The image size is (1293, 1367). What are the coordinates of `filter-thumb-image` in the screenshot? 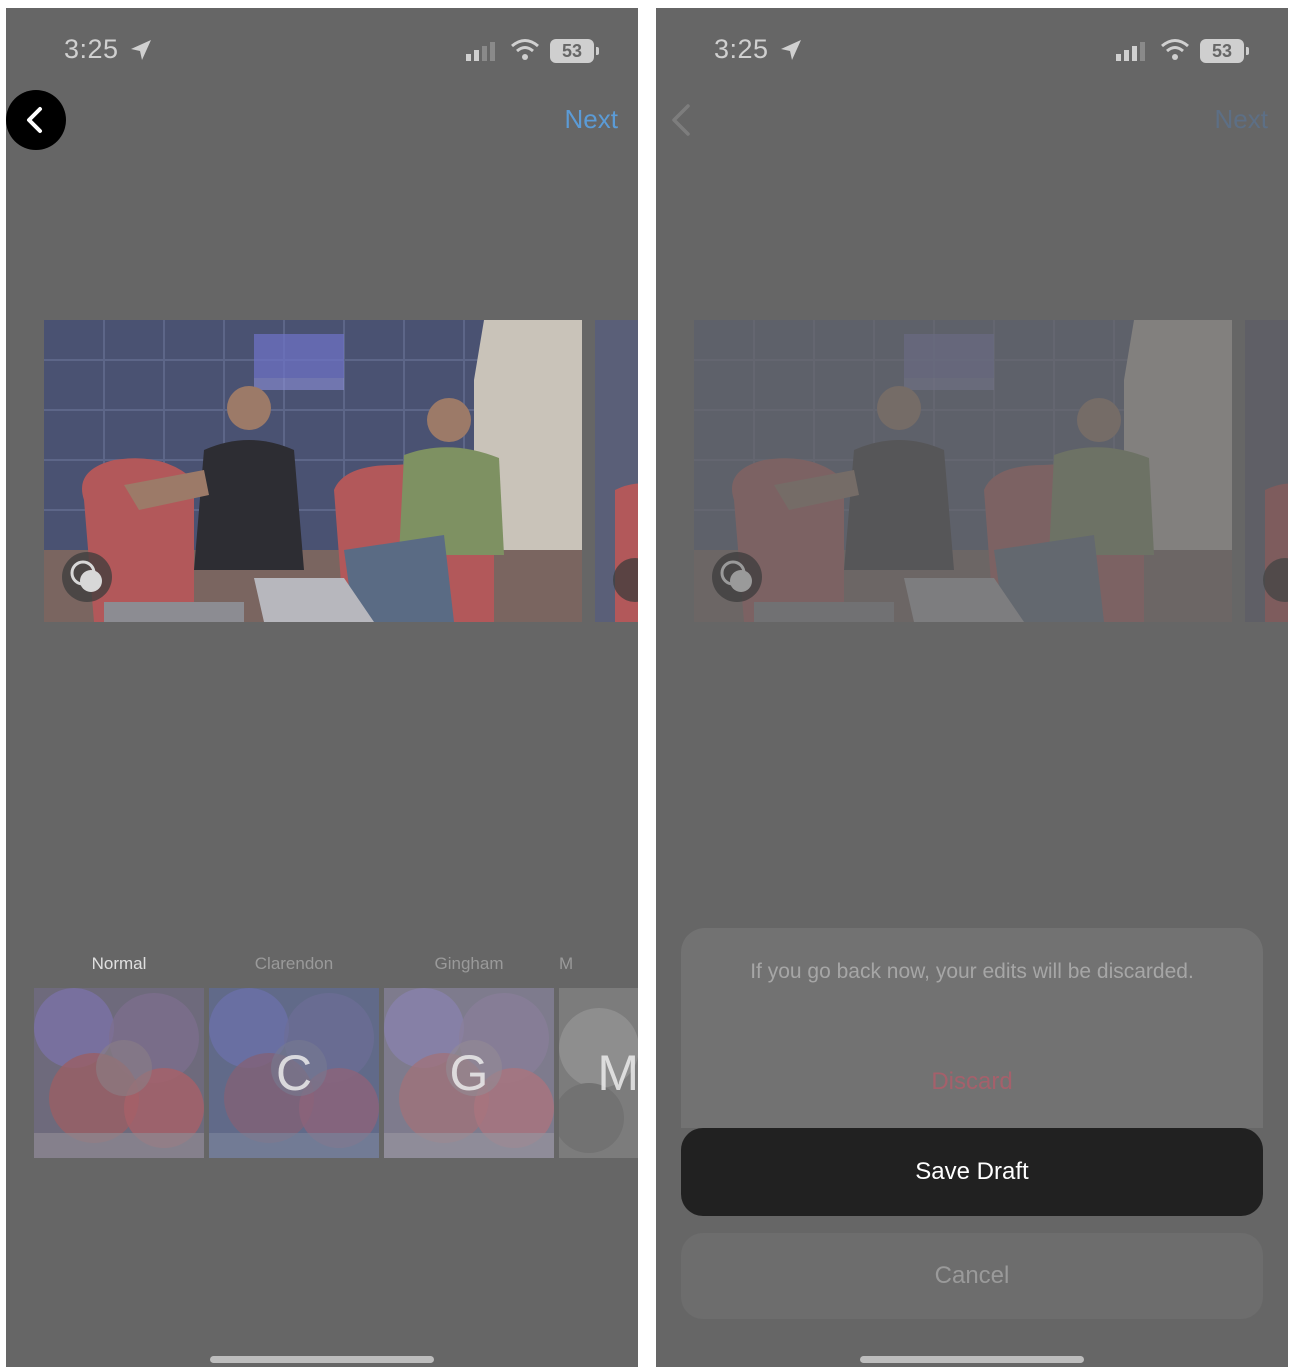 It's located at (119, 1073).